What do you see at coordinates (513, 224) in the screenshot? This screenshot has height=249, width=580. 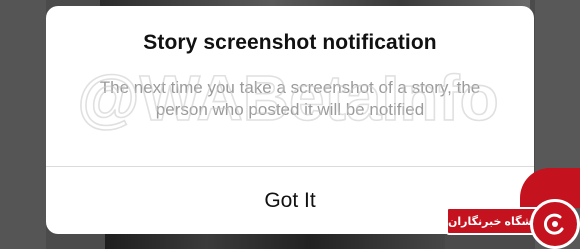 I see `news-badge: باشگاه خبرنگاران` at bounding box center [513, 224].